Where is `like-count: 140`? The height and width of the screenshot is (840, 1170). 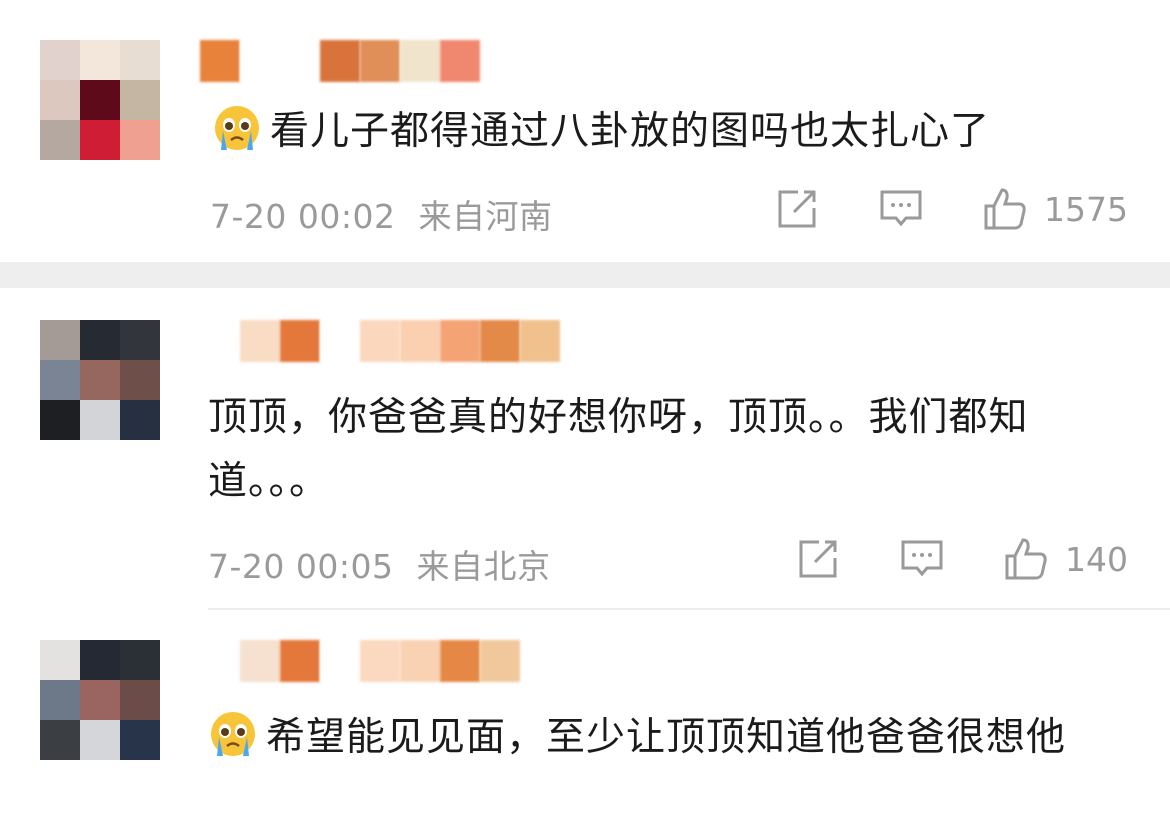
like-count: 140 is located at coordinates (1096, 559).